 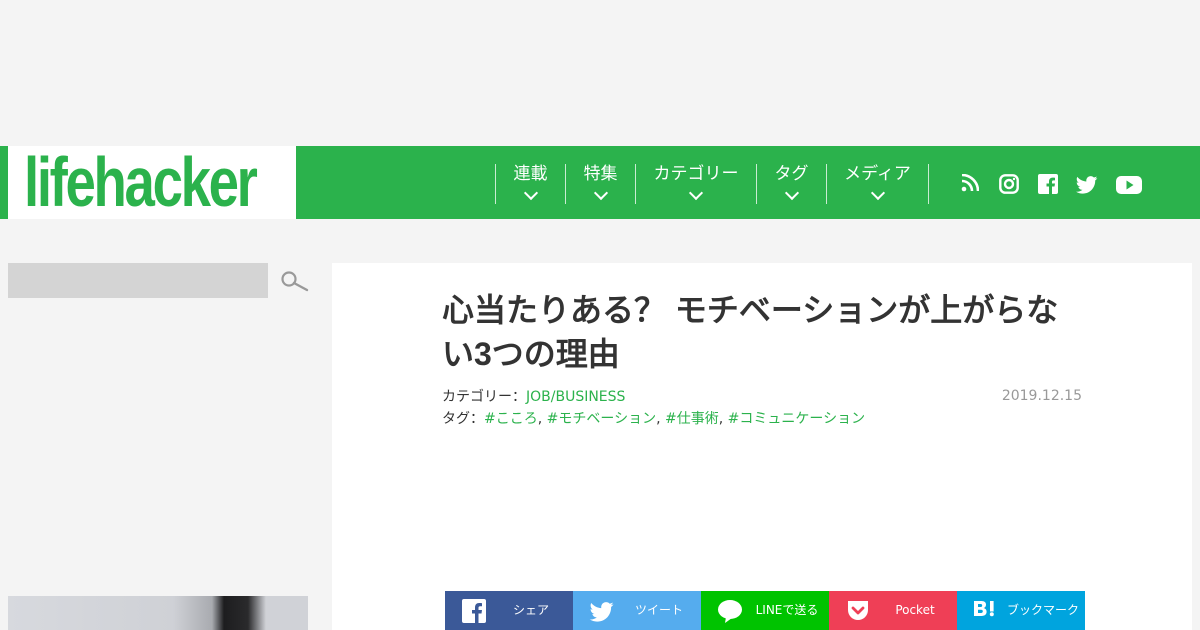 What do you see at coordinates (530, 610) in the screenshot?
I see `share-label: シェア` at bounding box center [530, 610].